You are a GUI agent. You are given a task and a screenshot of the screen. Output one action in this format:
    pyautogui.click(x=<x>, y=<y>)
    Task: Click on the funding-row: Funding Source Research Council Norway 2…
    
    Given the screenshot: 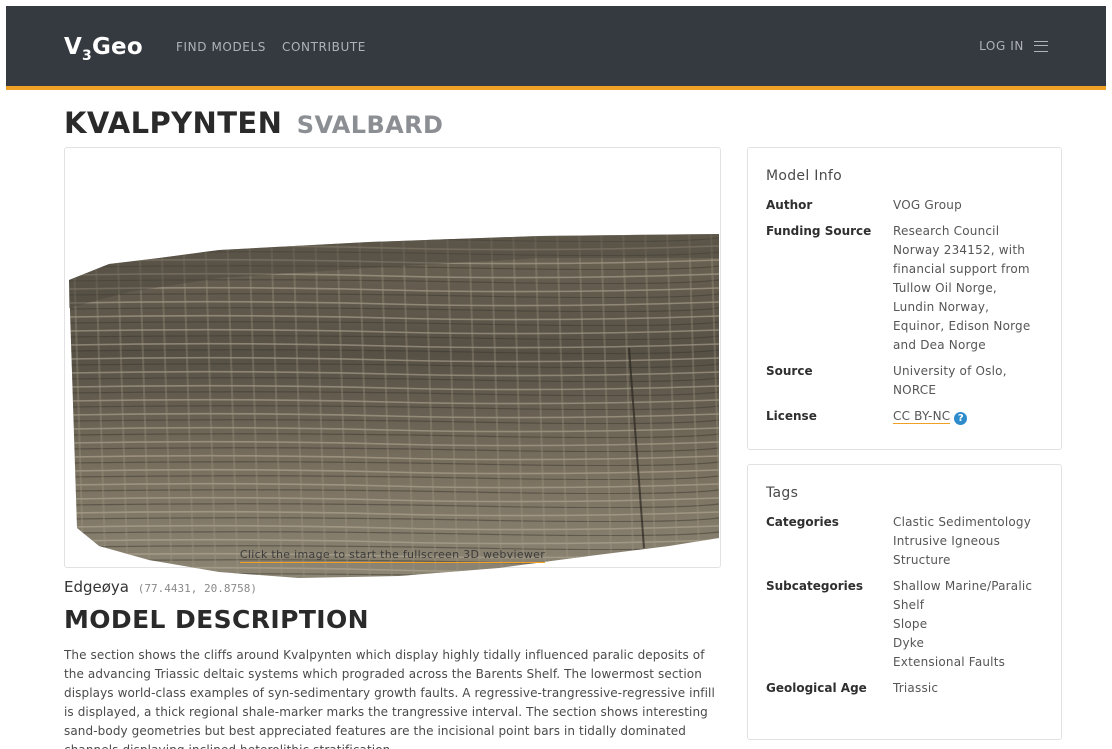 What is the action you would take?
    pyautogui.click(x=904, y=288)
    